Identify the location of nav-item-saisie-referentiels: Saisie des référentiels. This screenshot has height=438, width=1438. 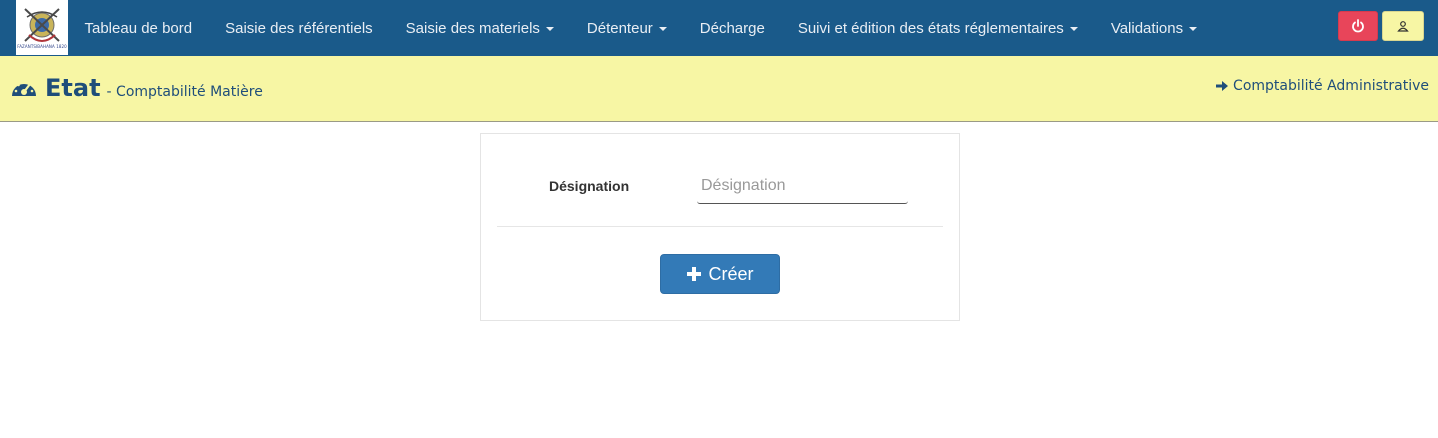
(299, 28).